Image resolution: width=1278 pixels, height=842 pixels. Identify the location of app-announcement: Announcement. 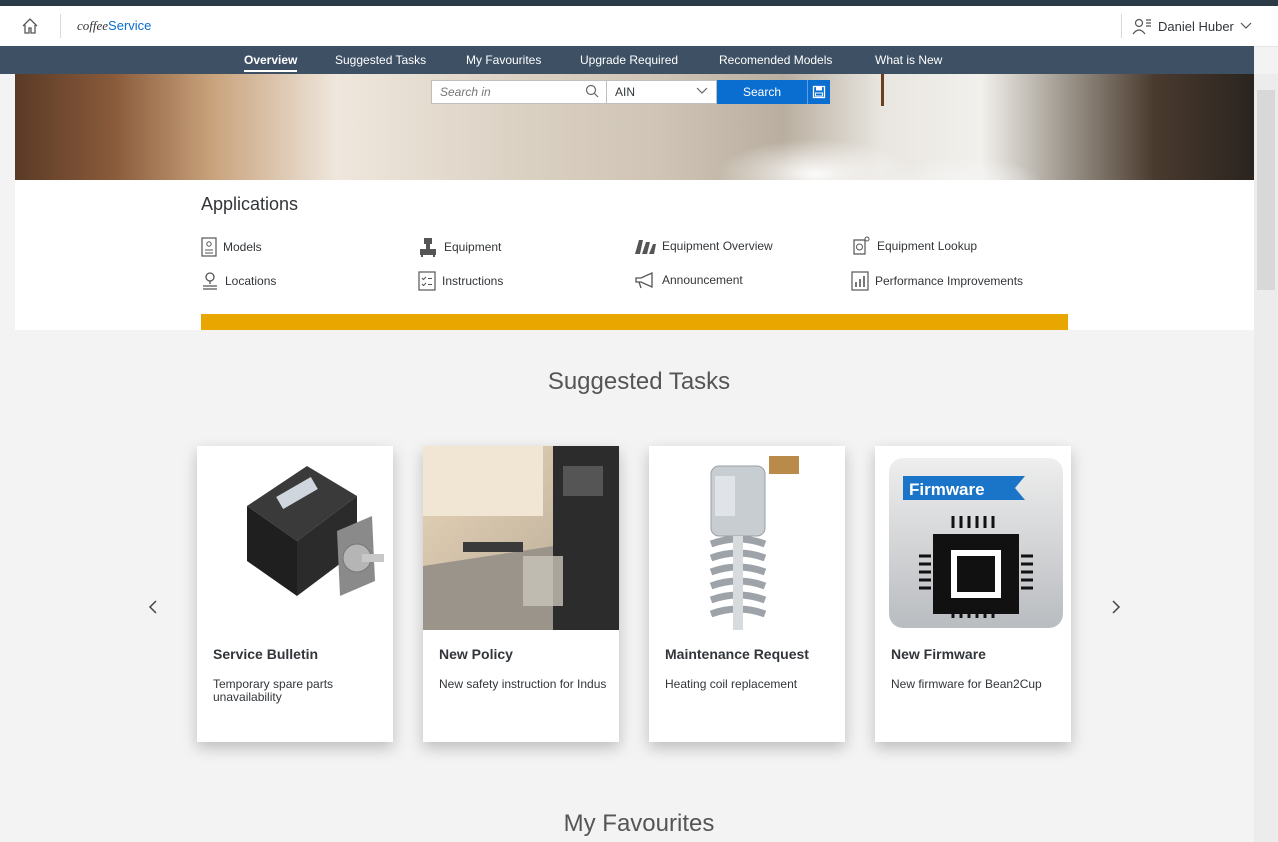
(688, 280).